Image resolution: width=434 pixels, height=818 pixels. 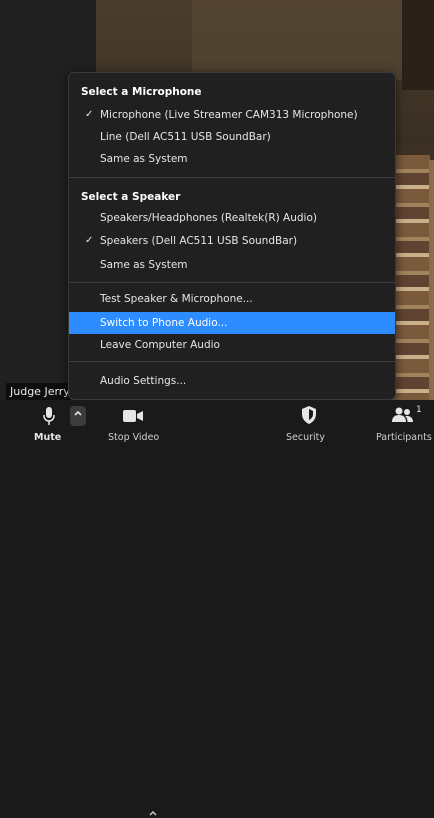 What do you see at coordinates (232, 345) in the screenshot?
I see `menu-item-leave-computer-audio: Leave Computer Audio` at bounding box center [232, 345].